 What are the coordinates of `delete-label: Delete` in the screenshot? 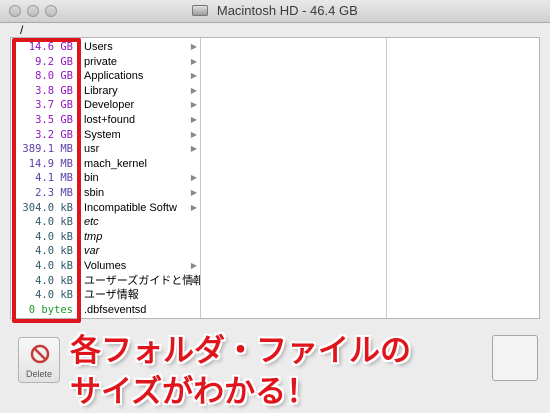 It's located at (38, 374).